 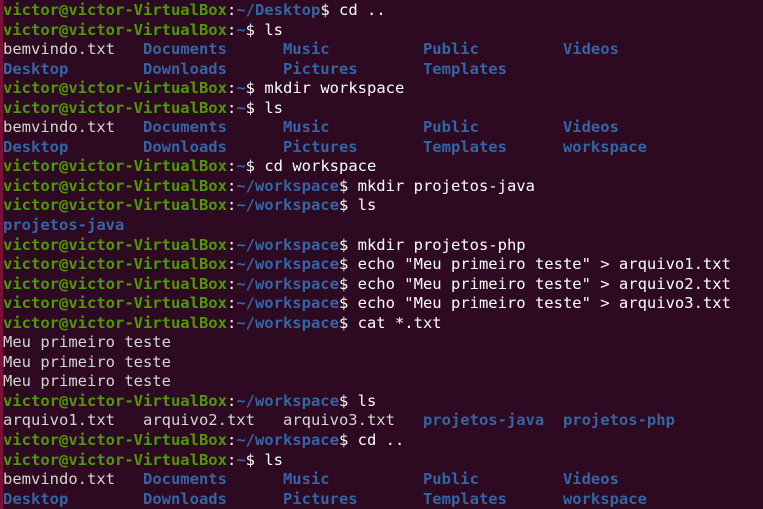 I want to click on command-text: mkdir workspace, so click(x=330, y=88).